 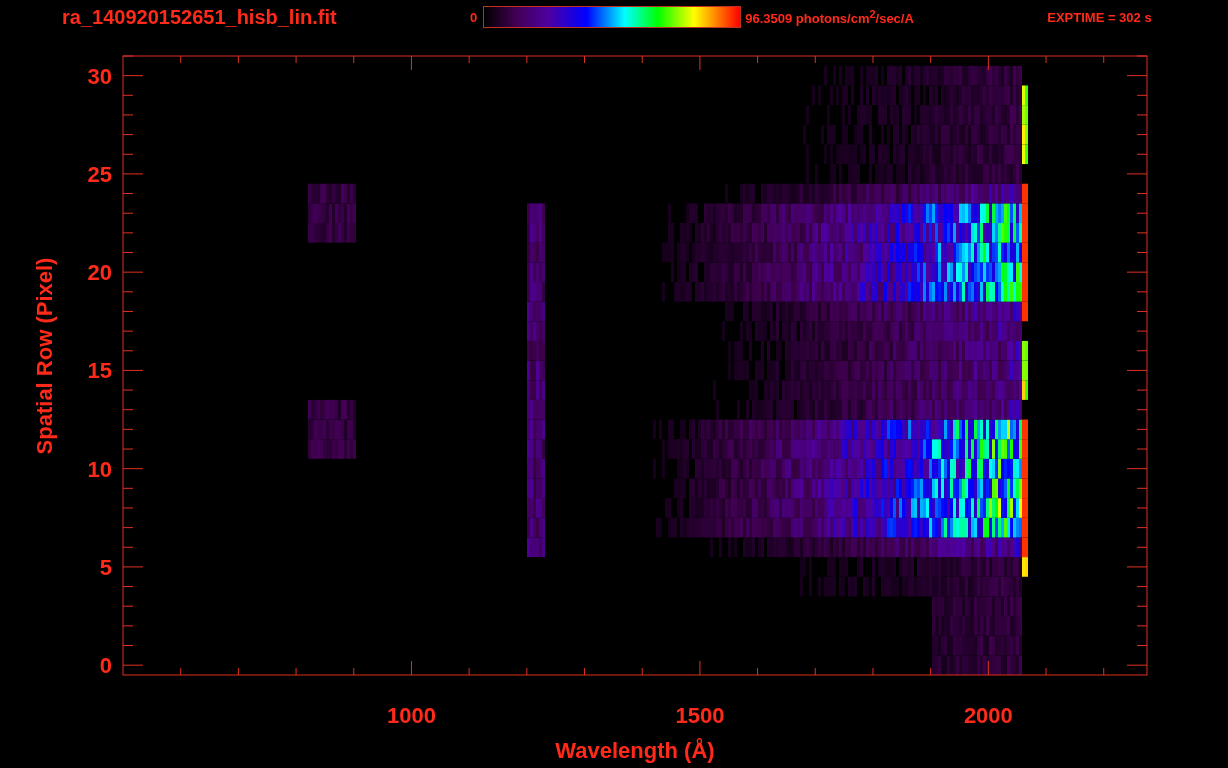 What do you see at coordinates (105, 567) in the screenshot?
I see `tick-label: 5` at bounding box center [105, 567].